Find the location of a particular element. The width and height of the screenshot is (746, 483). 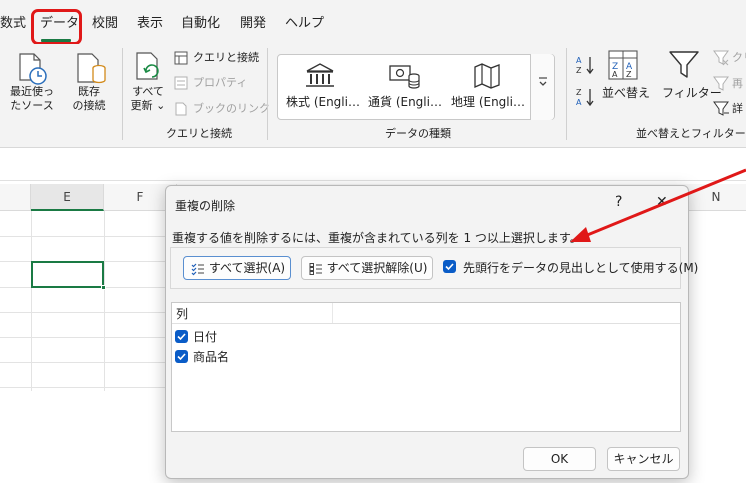

header-row-label: 先頭行をデータの見出しとして使用する(M) is located at coordinates (580, 267).